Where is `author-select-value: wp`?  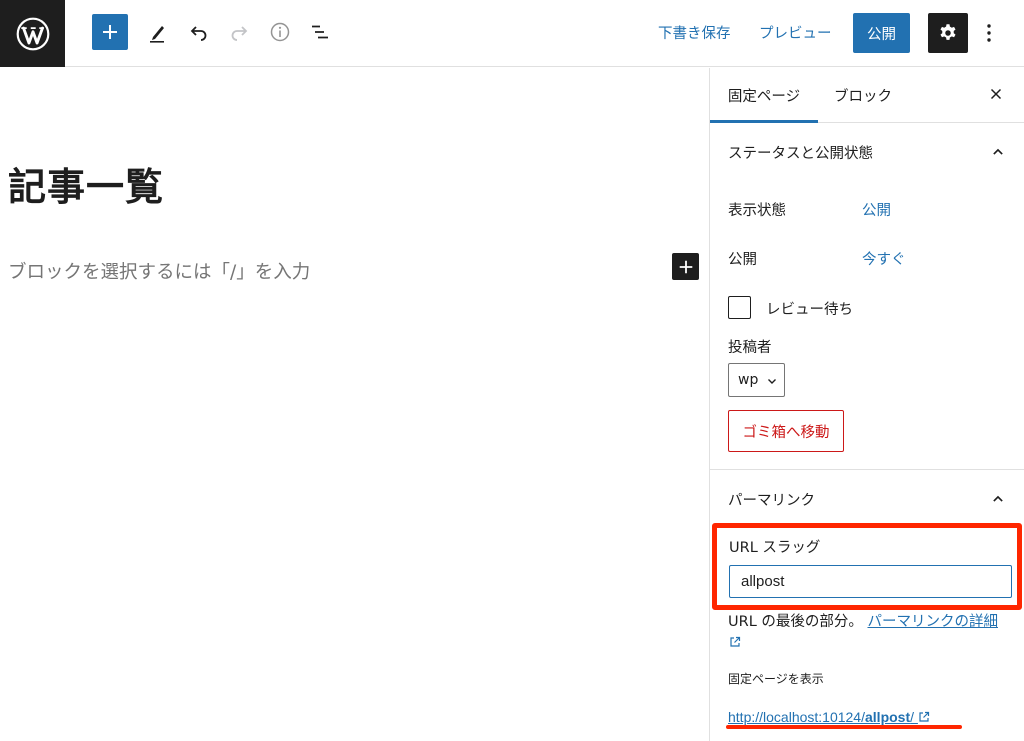
author-select-value: wp is located at coordinates (748, 380).